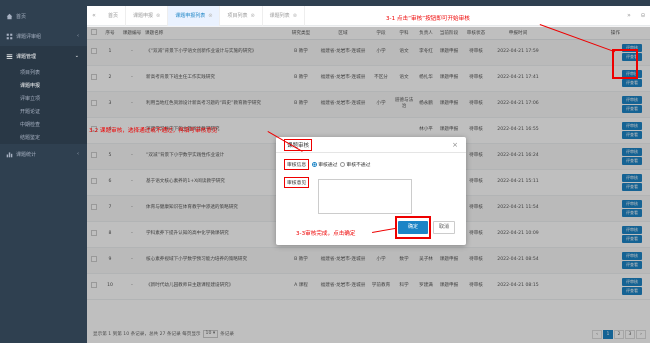  I want to click on tab-label: 首页, so click(113, 16).